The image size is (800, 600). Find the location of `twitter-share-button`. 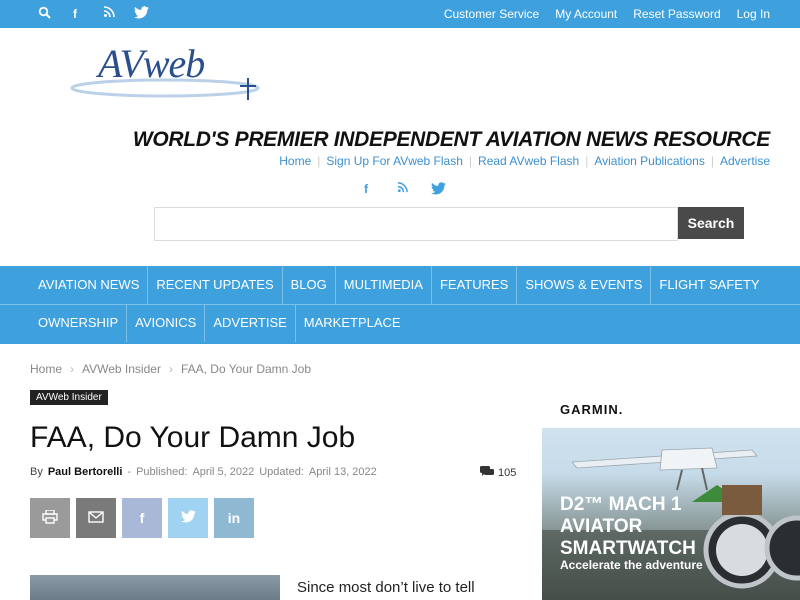

twitter-share-button is located at coordinates (188, 518).